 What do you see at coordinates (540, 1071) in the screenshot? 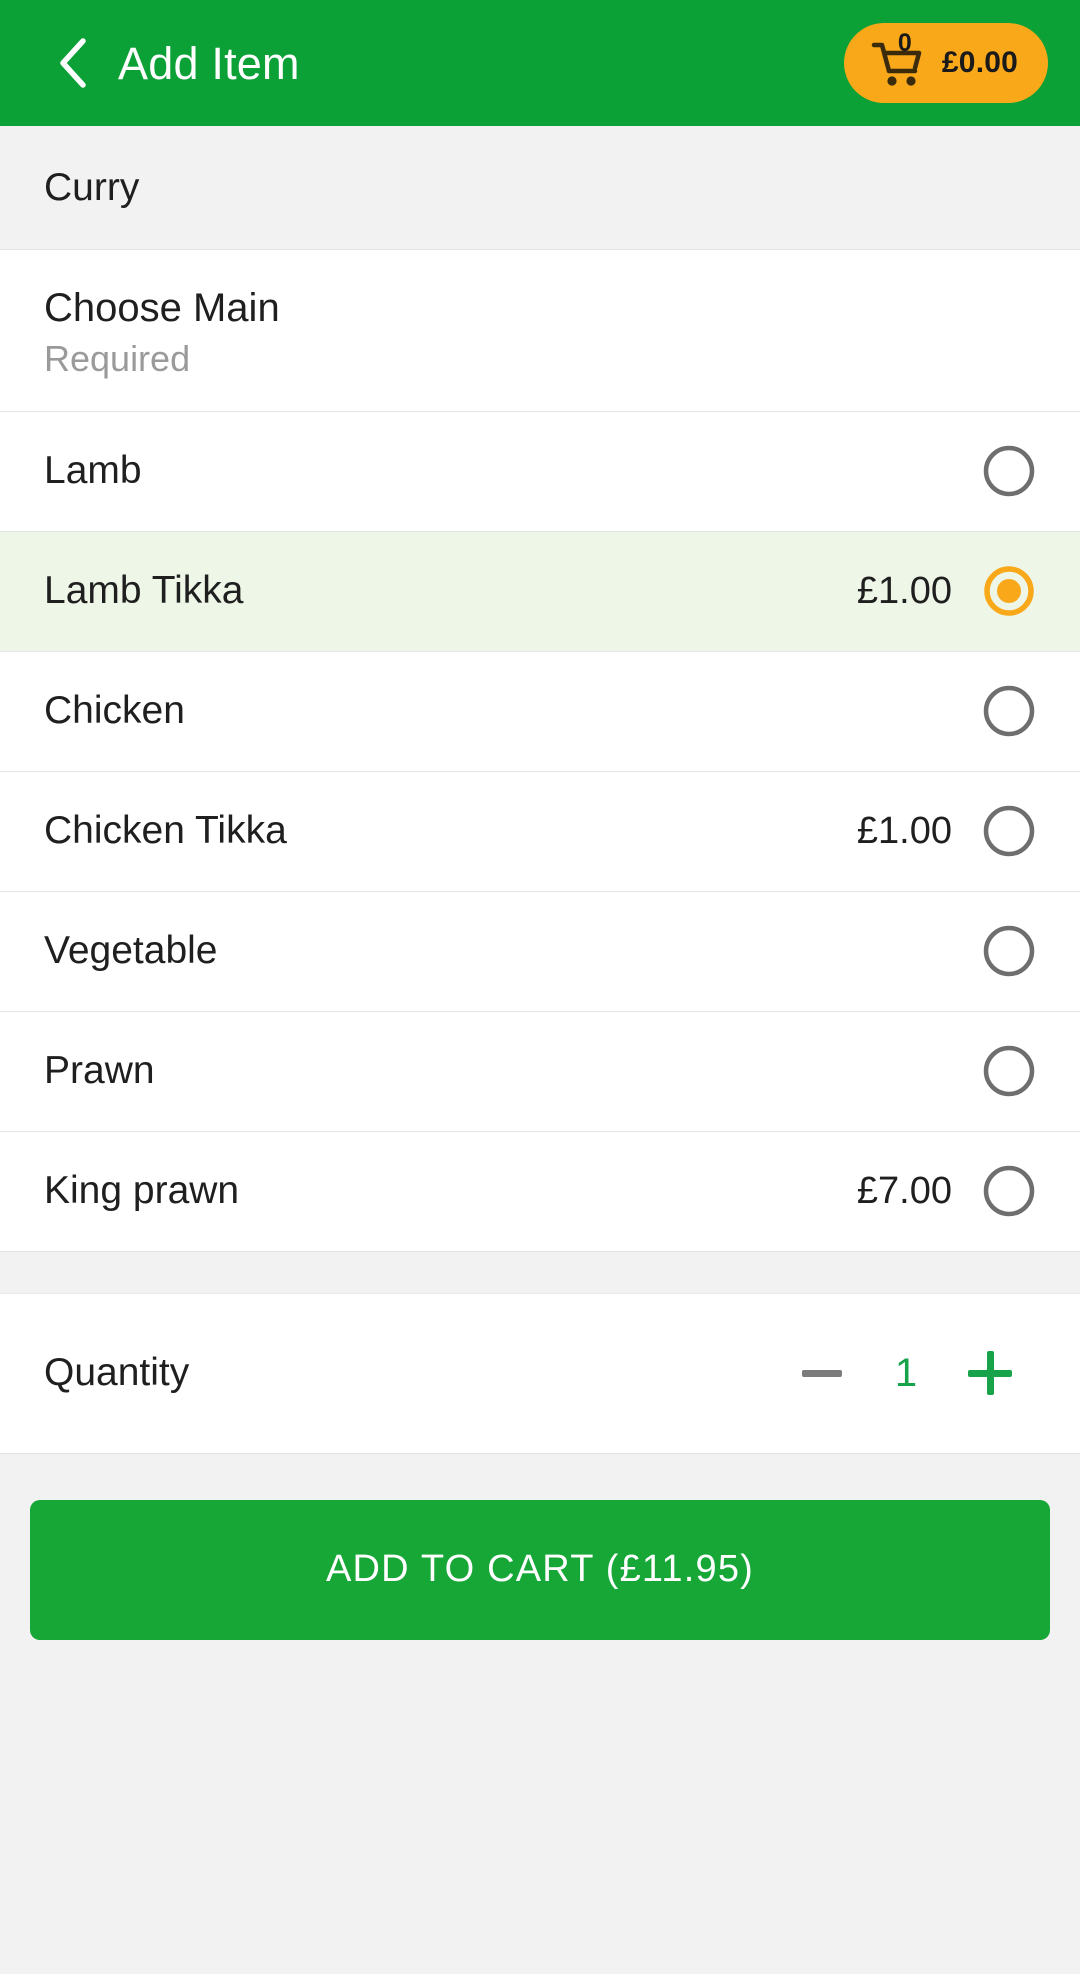
I see `option-row: Prawn` at bounding box center [540, 1071].